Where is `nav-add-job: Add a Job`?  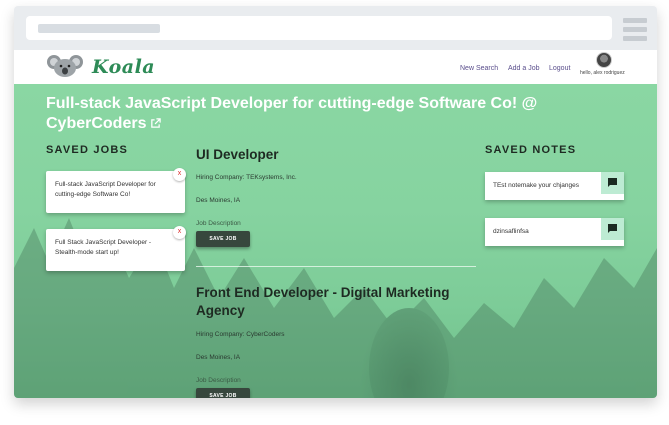 nav-add-job: Add a Job is located at coordinates (524, 68).